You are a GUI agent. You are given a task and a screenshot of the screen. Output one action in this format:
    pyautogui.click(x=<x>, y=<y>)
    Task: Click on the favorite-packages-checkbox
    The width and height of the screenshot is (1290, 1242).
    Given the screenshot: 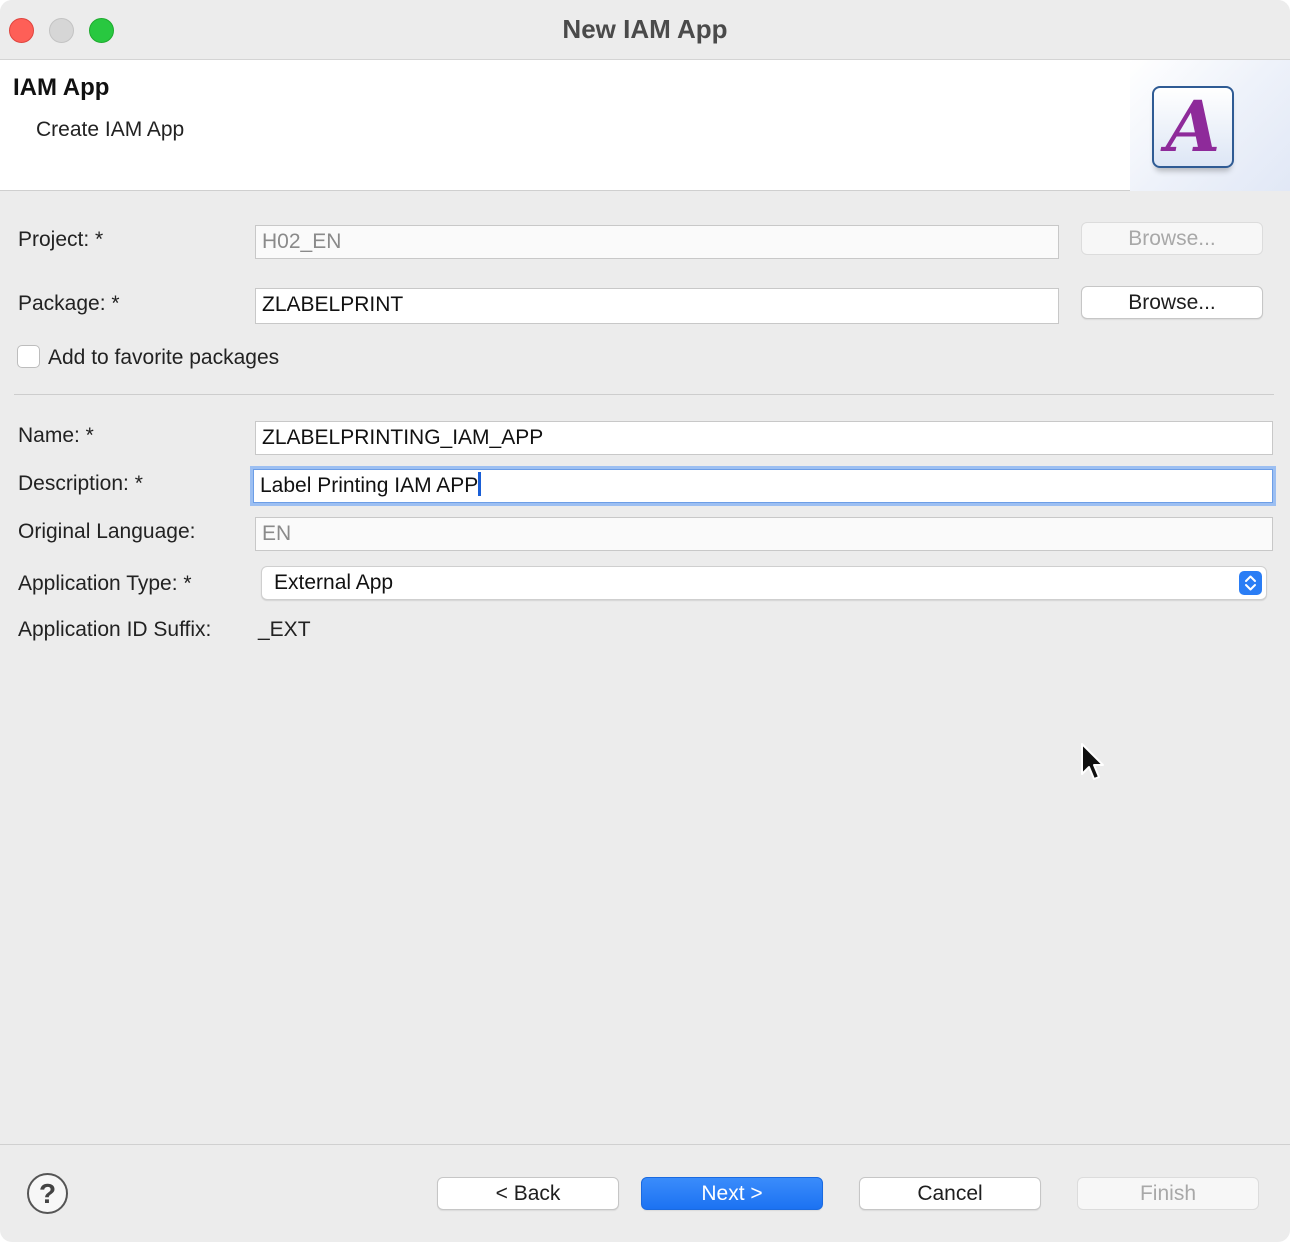 What is the action you would take?
    pyautogui.click(x=28, y=356)
    